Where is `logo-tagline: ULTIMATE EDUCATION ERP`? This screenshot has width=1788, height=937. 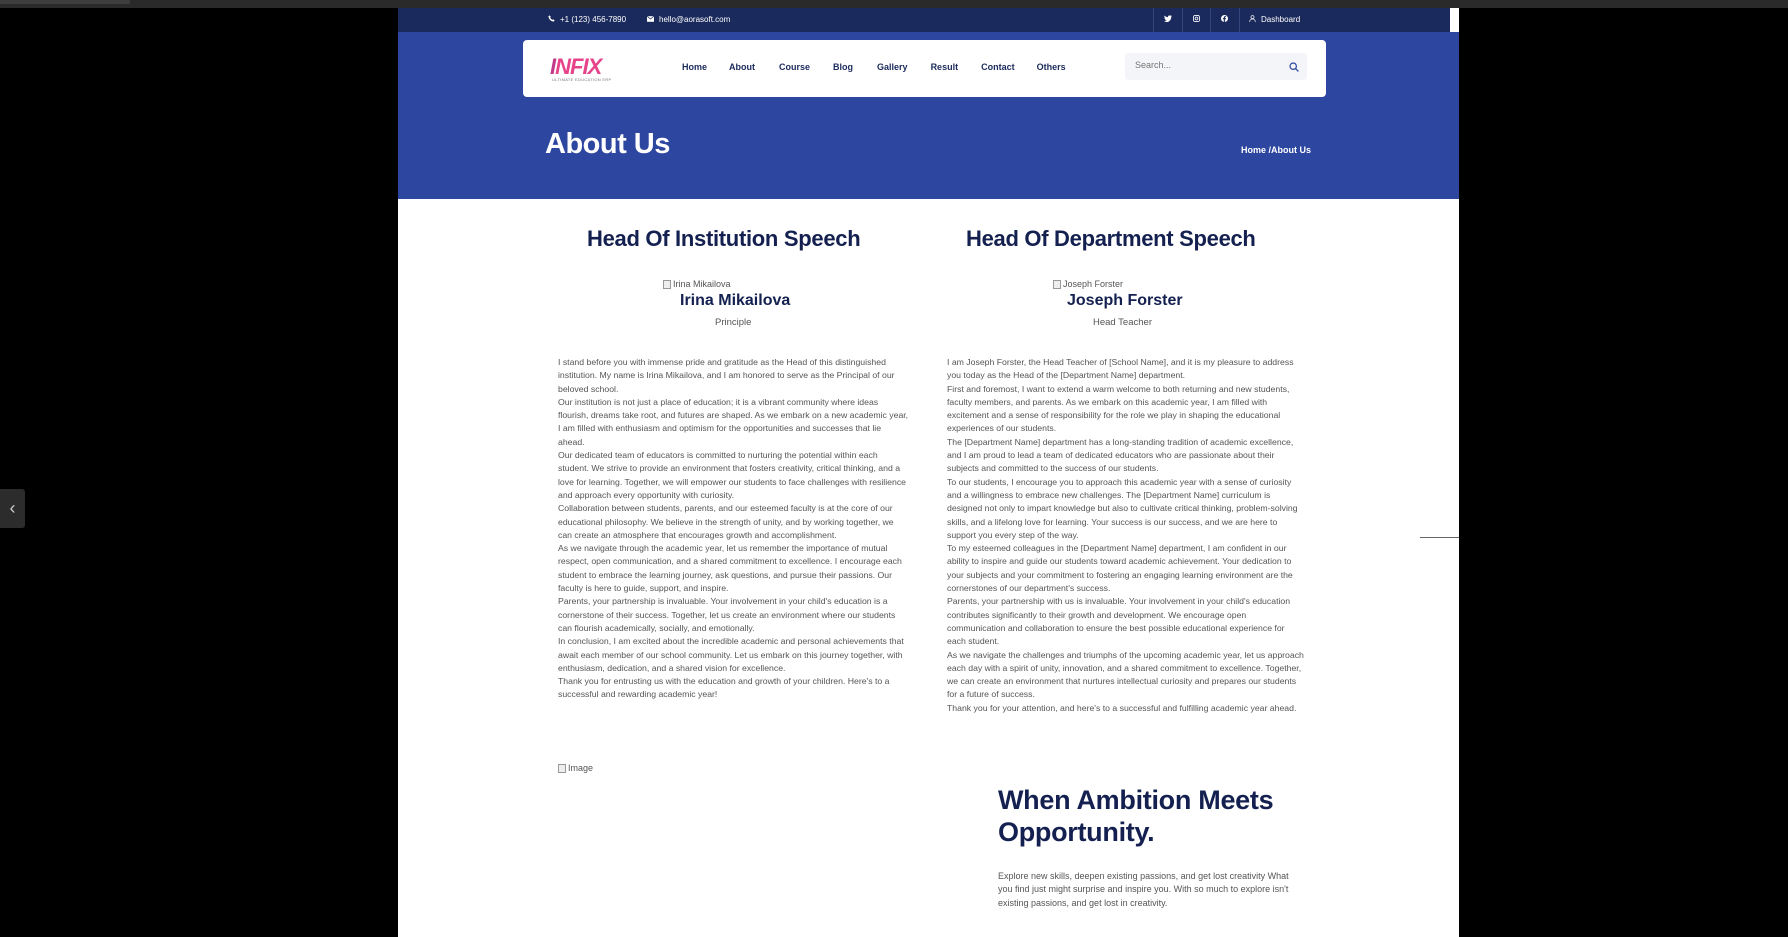
logo-tagline: ULTIMATE EDUCATION ERP is located at coordinates (582, 79).